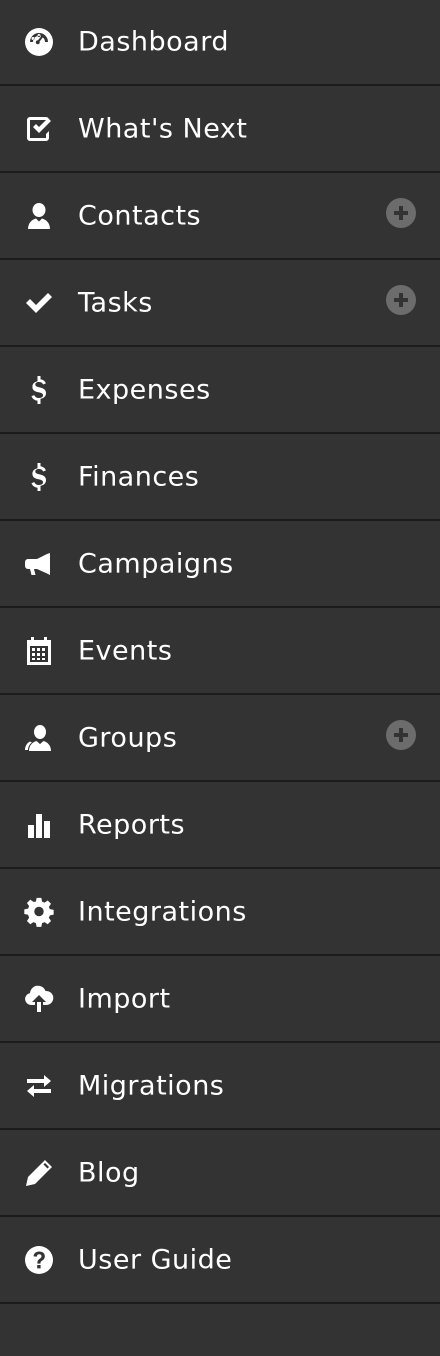  What do you see at coordinates (156, 563) in the screenshot?
I see `sidebar-item-label: Campaigns` at bounding box center [156, 563].